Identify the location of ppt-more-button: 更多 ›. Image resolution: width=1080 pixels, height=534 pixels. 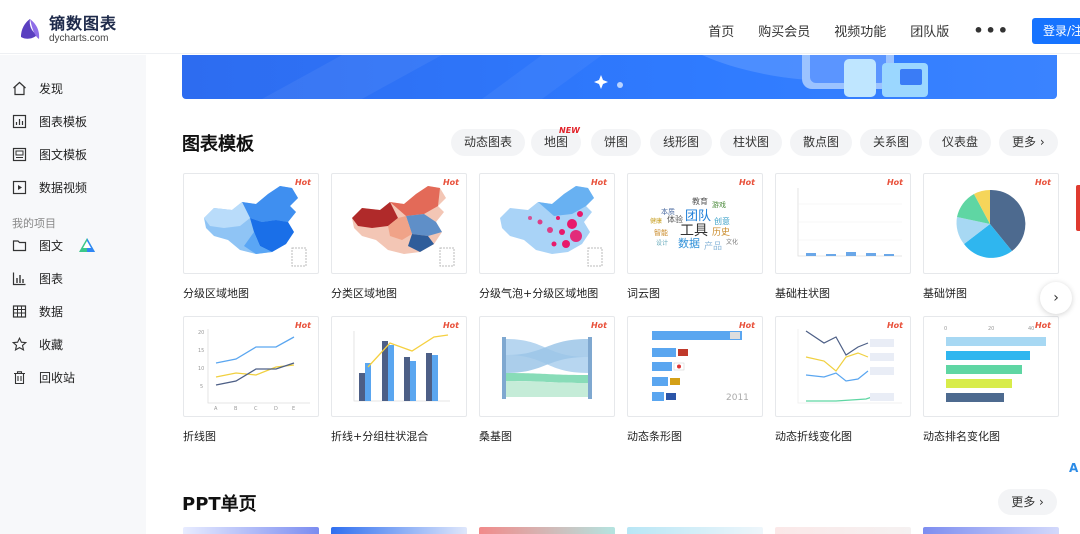
(1027, 502).